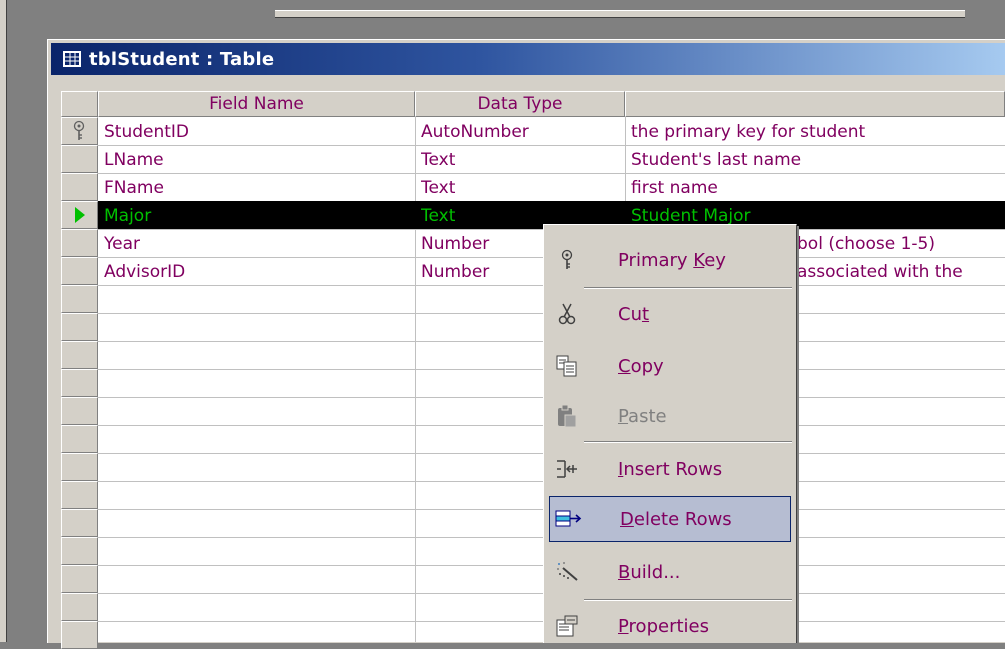 The height and width of the screenshot is (649, 1005). I want to click on menu-item-label: Insert Rows, so click(670, 469).